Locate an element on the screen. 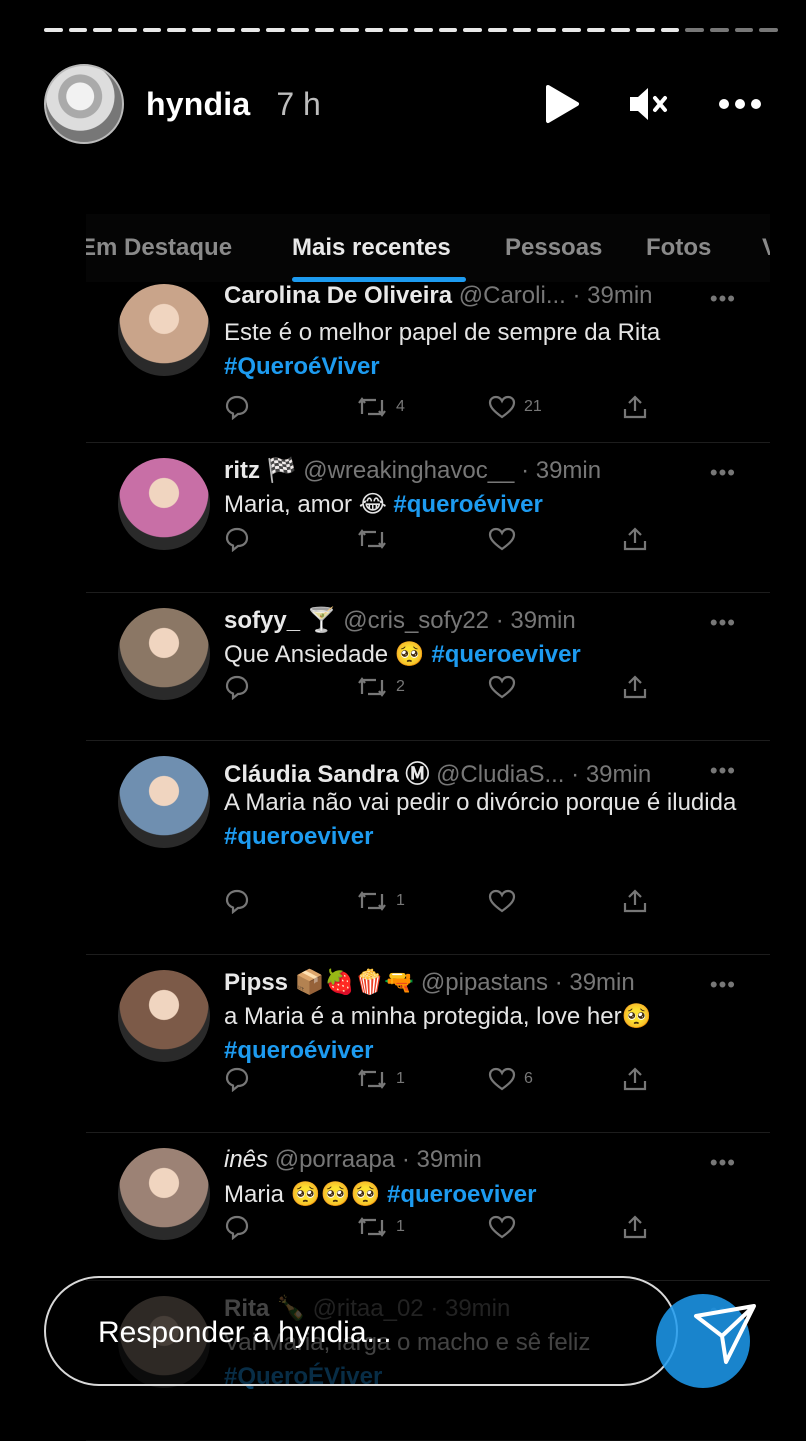 Image resolution: width=806 pixels, height=1441 pixels. tweet-header: ritz 🏁 @wreakinghavoc__ · 39min is located at coordinates (482, 470).